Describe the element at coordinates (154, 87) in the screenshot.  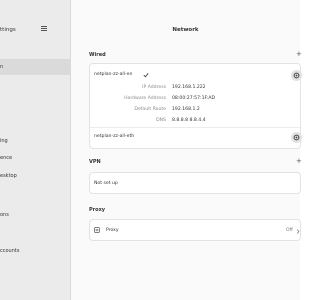
I see `ip-address-label: IP Address` at that location.